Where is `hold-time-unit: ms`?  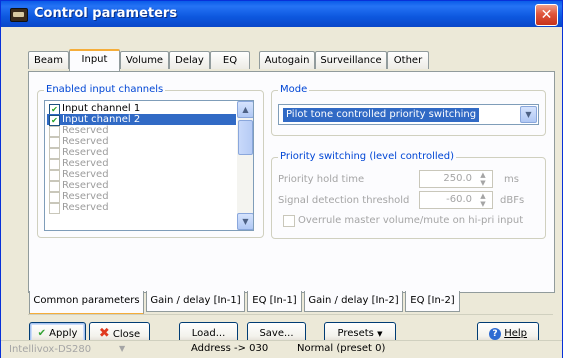 hold-time-unit: ms is located at coordinates (511, 179).